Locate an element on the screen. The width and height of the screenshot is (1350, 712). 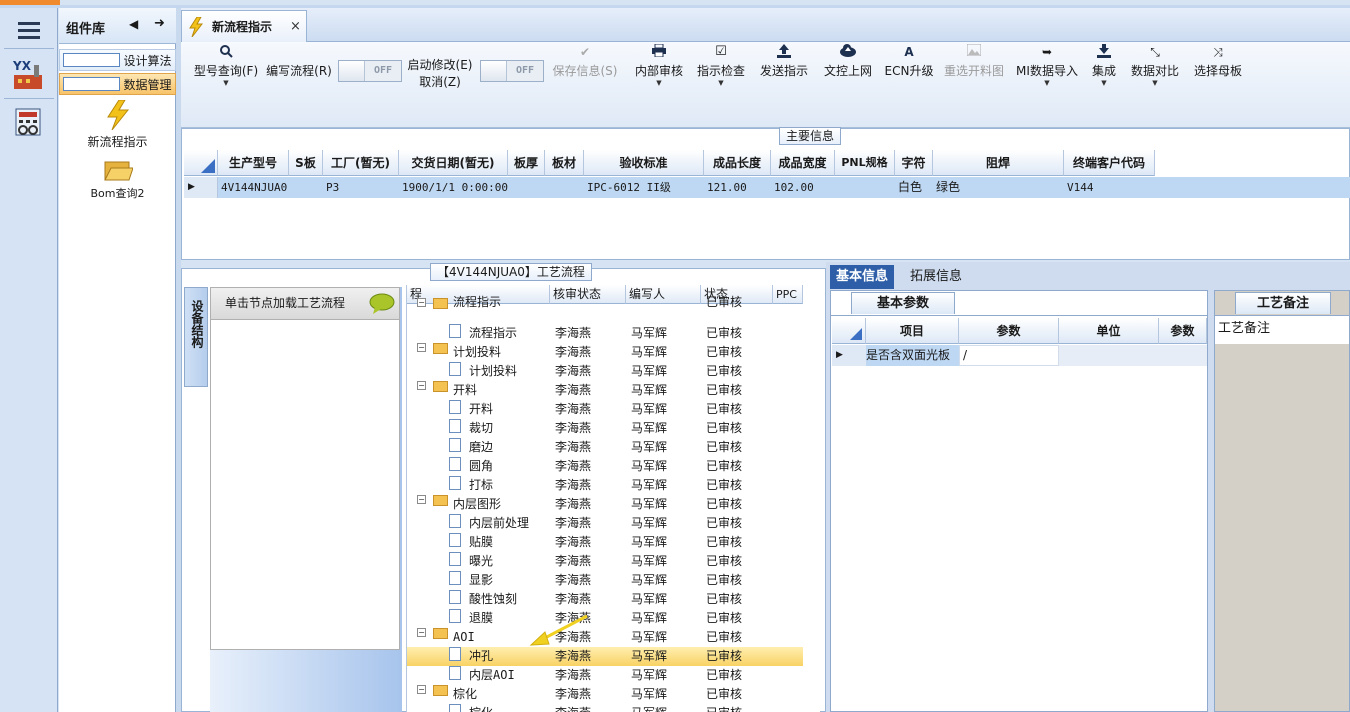
tree-row: 圆角 李海燕 马军辉 已审核 is located at coordinates (605, 466).